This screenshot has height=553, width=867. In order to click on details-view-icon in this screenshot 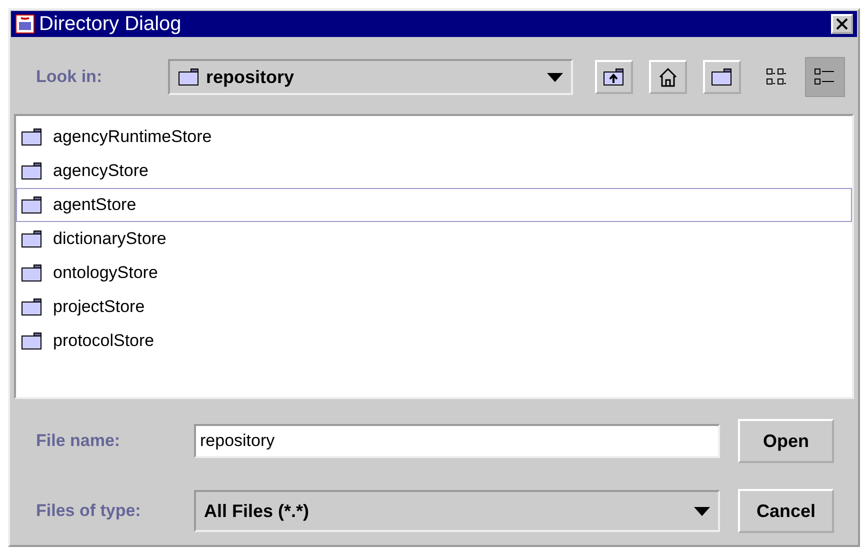, I will do `click(825, 77)`.